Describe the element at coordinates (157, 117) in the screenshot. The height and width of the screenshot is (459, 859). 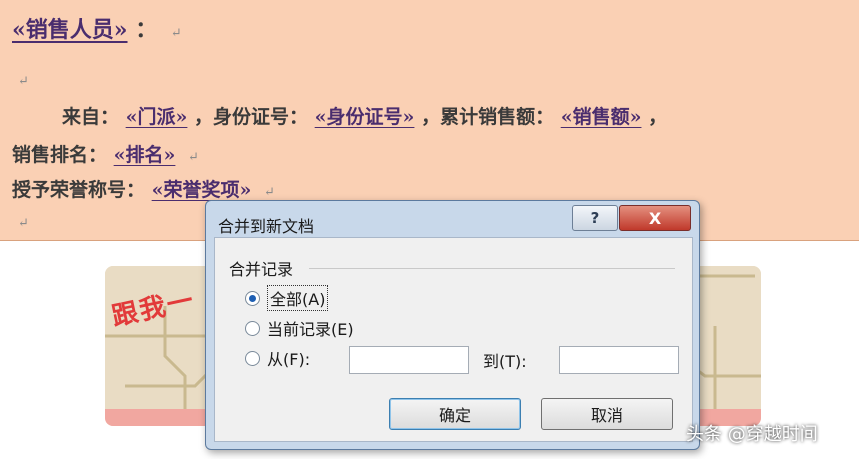
I see `merge-field-sect: «门派»` at that location.